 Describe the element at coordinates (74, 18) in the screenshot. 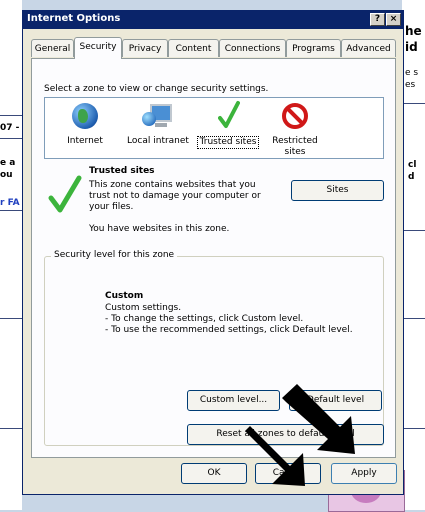

I see `window-title: Internet Options` at that location.